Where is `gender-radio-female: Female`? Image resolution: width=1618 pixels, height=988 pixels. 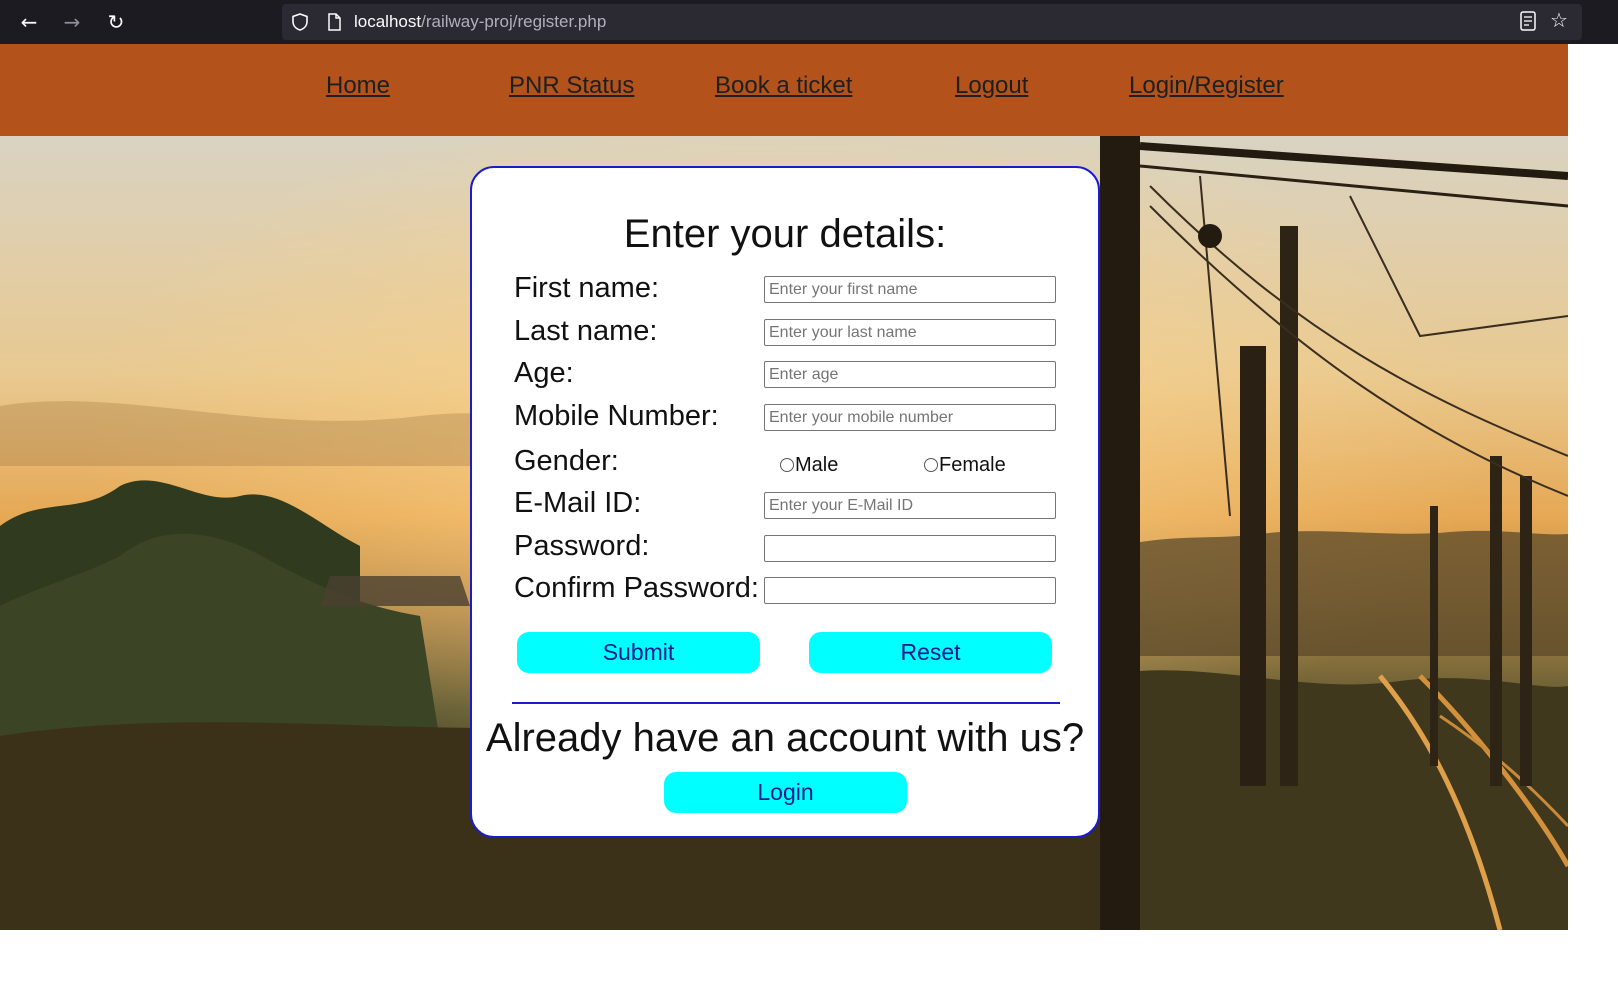 gender-radio-female: Female is located at coordinates (965, 465).